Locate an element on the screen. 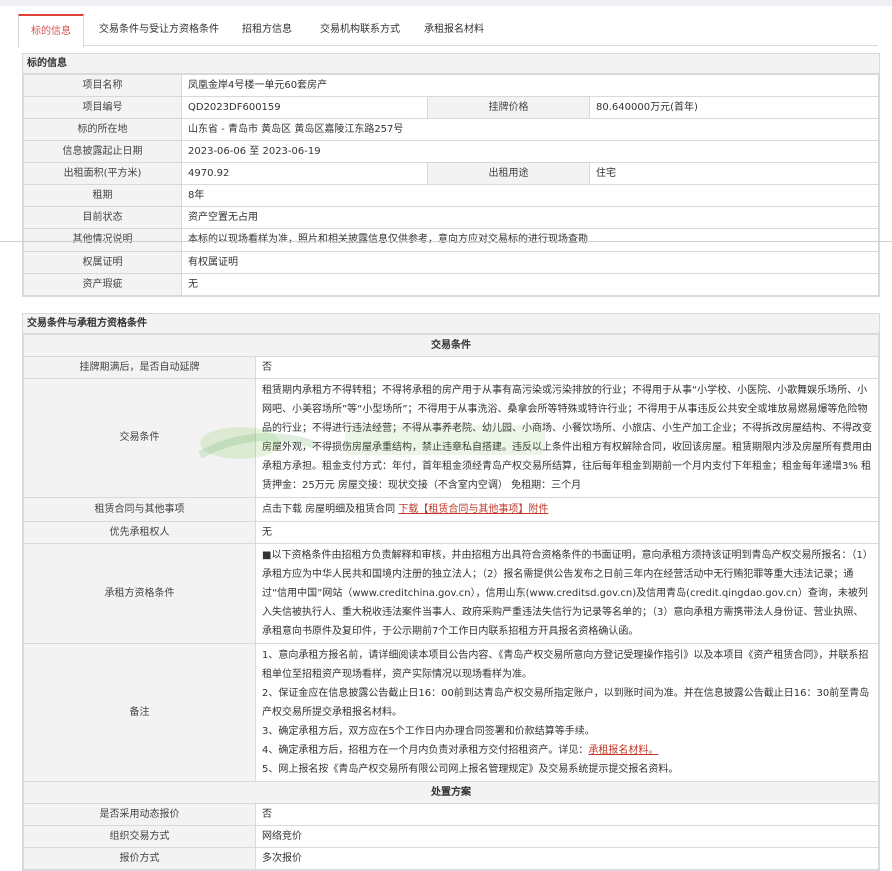  download-contract-link: 下载【租赁合同与其他事项】附件 is located at coordinates (473, 509).